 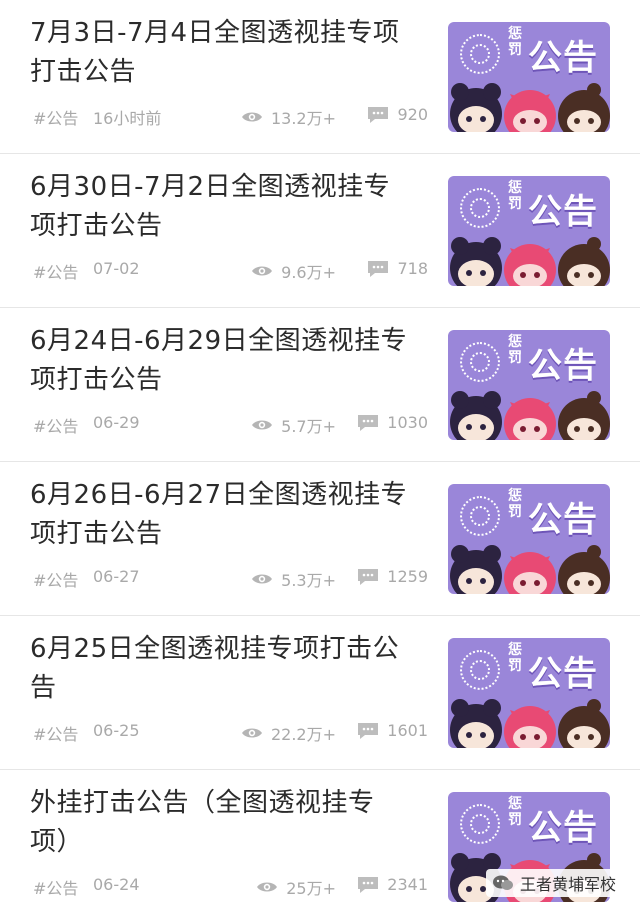 I want to click on article-meta: #公告 06-29 5.7万+ 1030, so click(x=230, y=424).